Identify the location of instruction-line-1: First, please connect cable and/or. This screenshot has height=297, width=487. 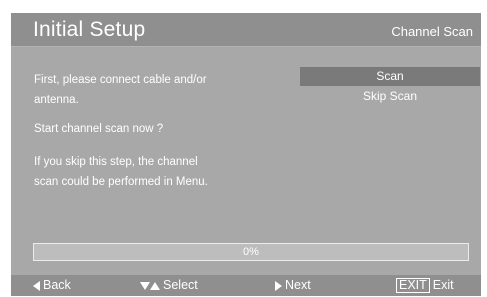
(120, 80).